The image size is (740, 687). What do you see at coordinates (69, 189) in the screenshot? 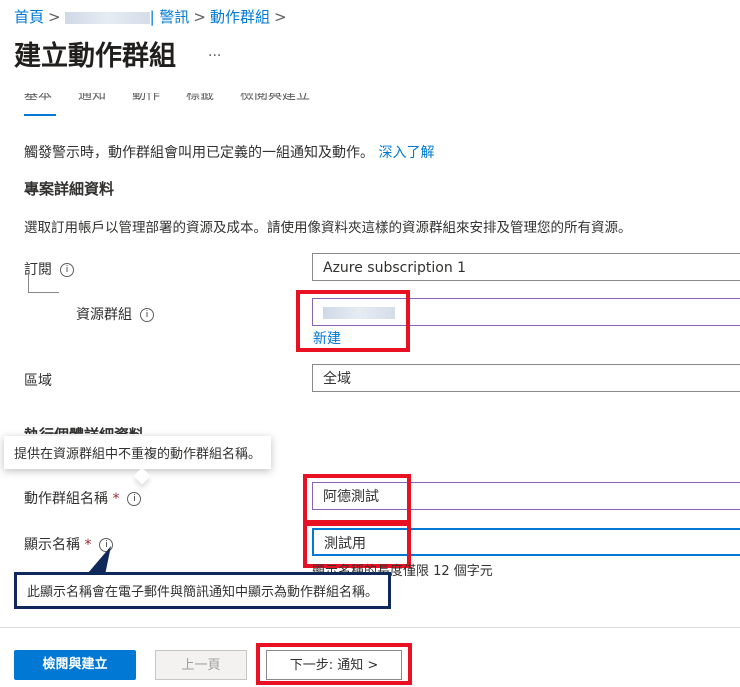
I see `project-heading: 專案詳細資料` at bounding box center [69, 189].